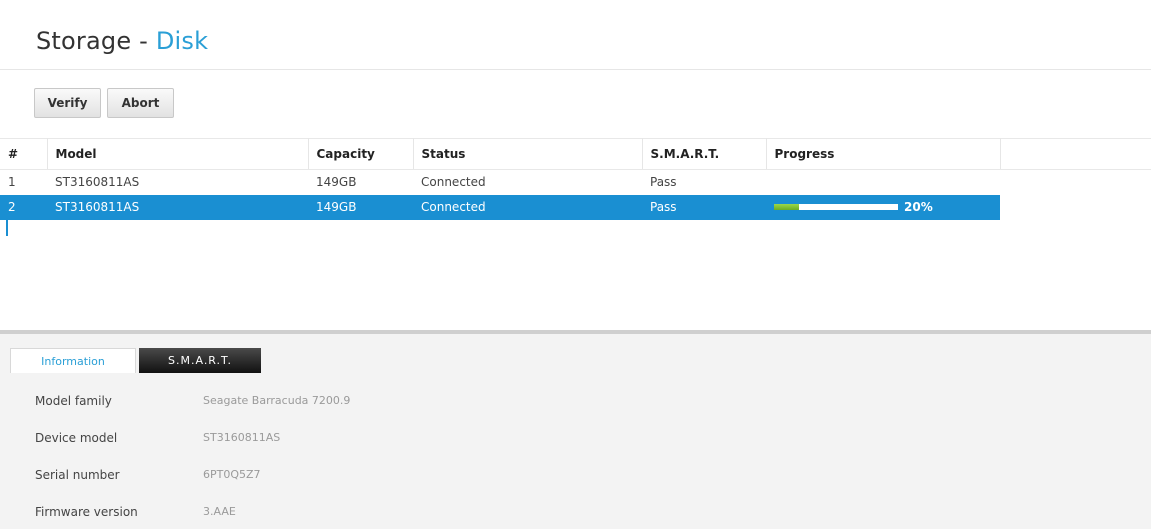  Describe the element at coordinates (200, 360) in the screenshot. I see `tab-smart: S.M.A.R.T.` at that location.